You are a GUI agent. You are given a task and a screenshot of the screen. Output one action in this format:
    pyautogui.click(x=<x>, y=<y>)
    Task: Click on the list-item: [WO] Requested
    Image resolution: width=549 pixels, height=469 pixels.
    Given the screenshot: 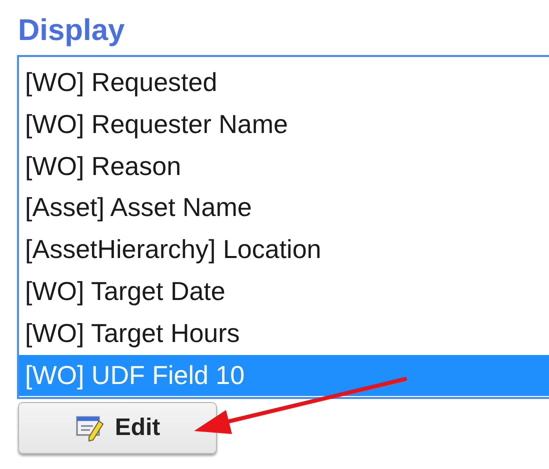 What is the action you would take?
    pyautogui.click(x=284, y=83)
    